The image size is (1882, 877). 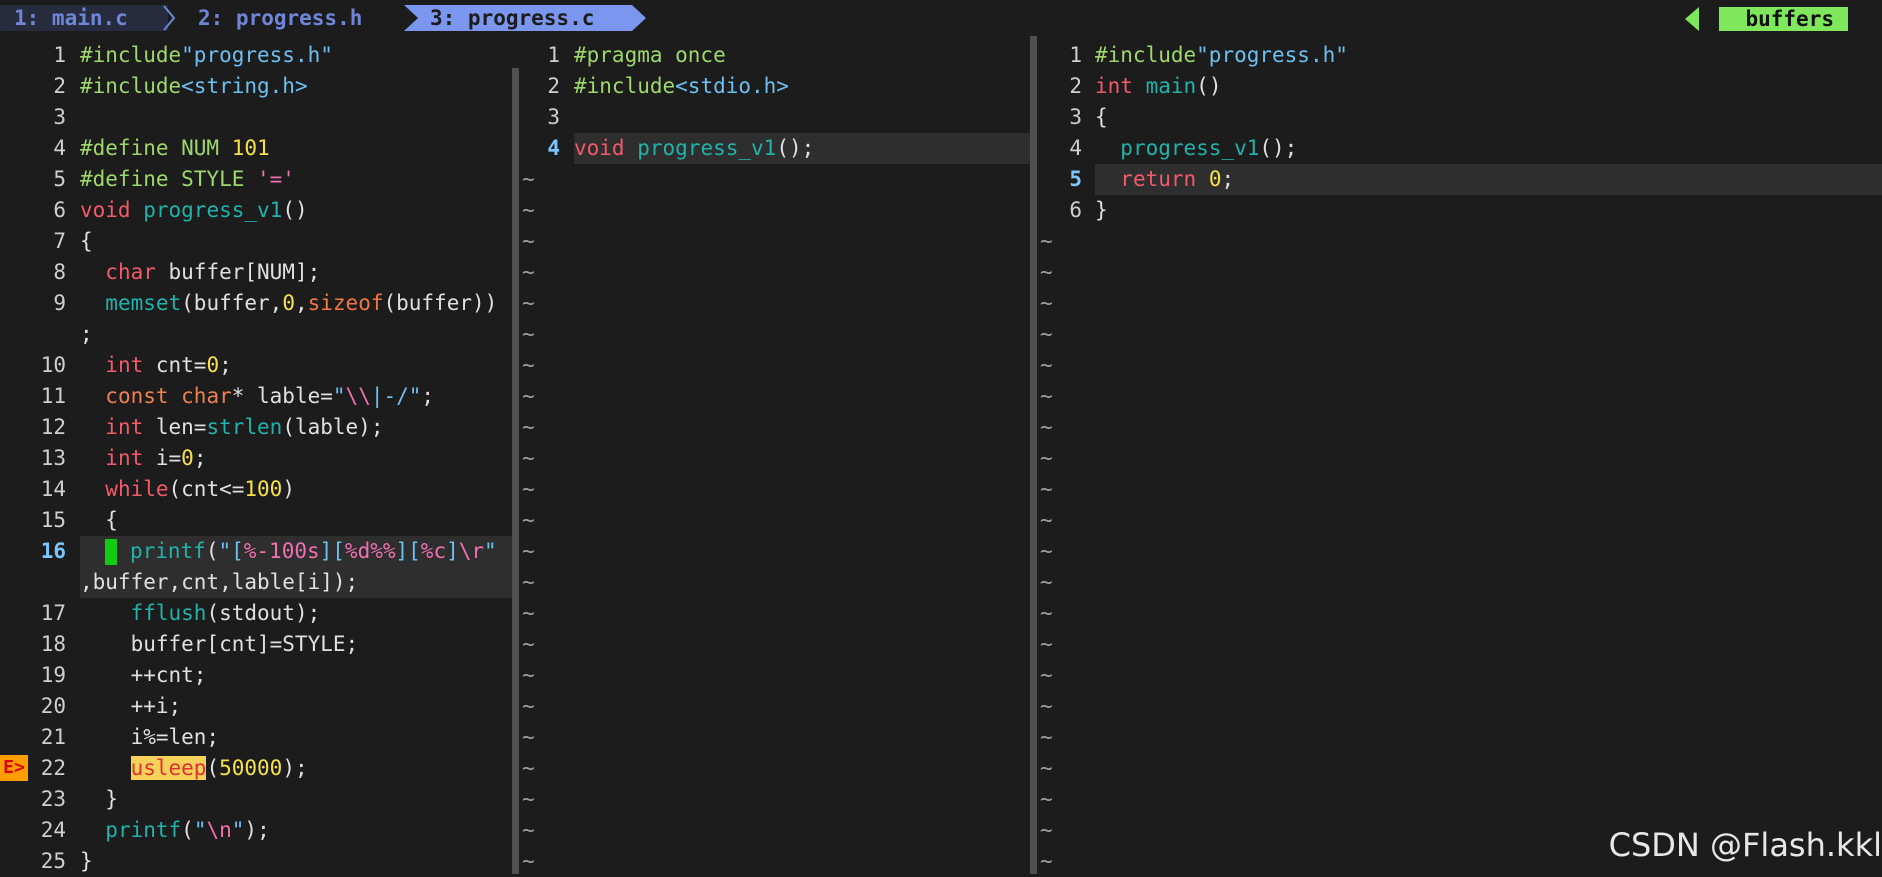 What do you see at coordinates (187, 489) in the screenshot?
I see `code-line: while(cnt<=100)` at bounding box center [187, 489].